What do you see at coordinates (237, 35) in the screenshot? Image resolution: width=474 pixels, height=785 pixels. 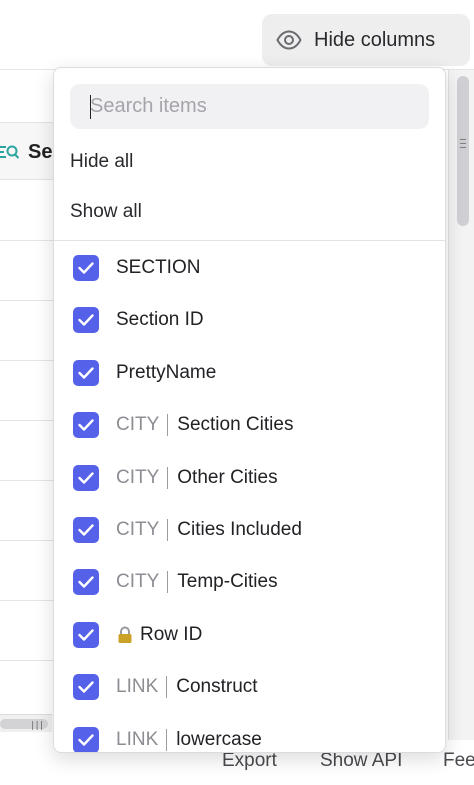 I see `top-toolbar: Hide columns` at bounding box center [237, 35].